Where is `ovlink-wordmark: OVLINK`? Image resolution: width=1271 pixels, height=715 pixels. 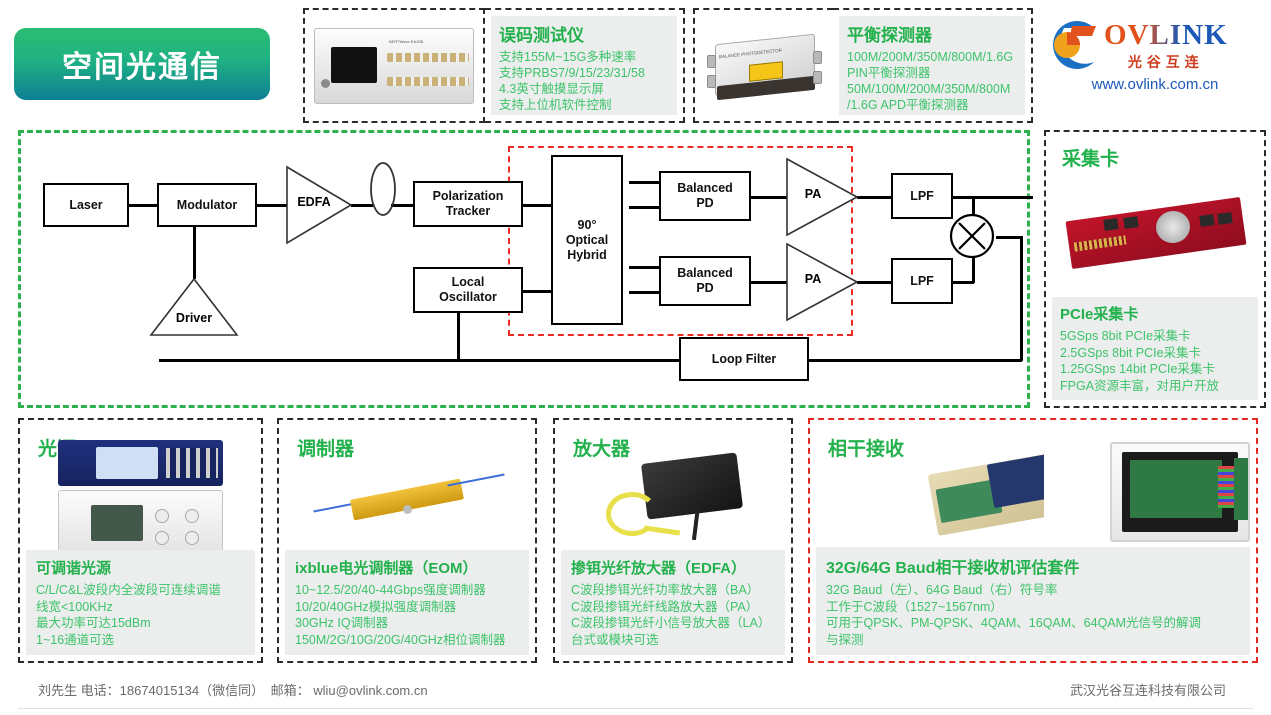
ovlink-wordmark: OVLINK is located at coordinates (1166, 34).